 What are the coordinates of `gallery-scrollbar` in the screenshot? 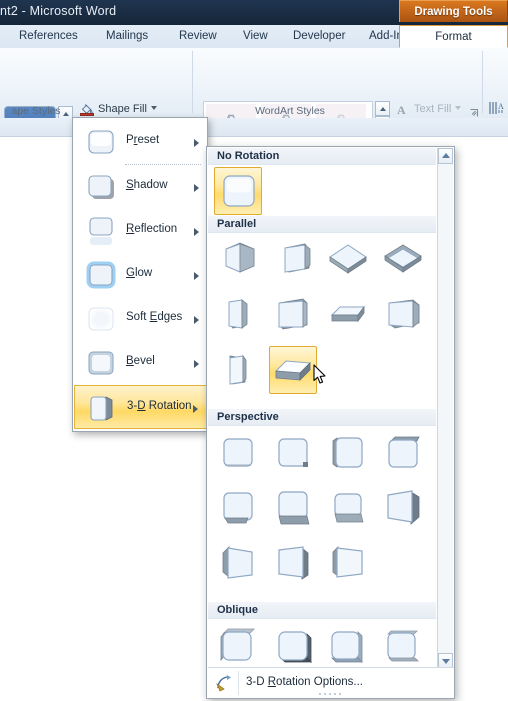 It's located at (445, 408).